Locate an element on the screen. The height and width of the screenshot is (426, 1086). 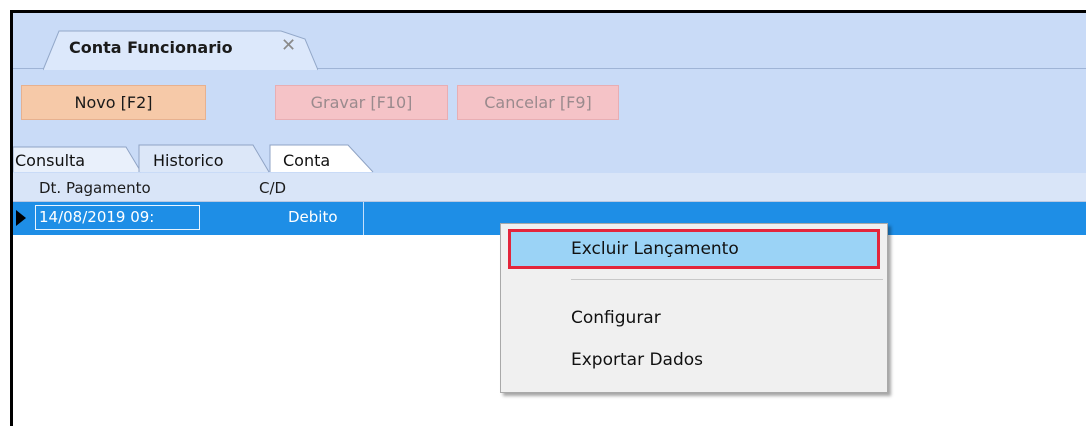
cell-dt-pagamento: 14/08/2019 09: is located at coordinates (96, 217).